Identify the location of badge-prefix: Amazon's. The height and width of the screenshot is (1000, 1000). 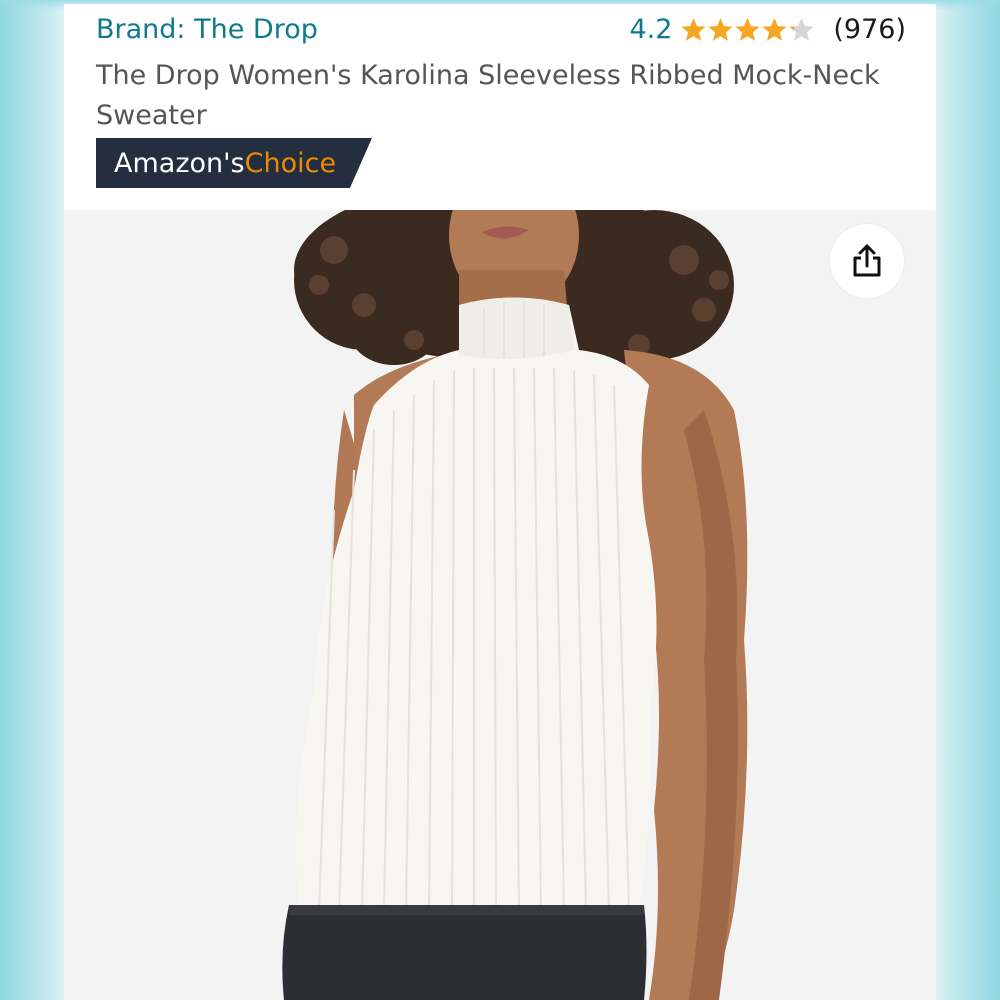
(179, 163).